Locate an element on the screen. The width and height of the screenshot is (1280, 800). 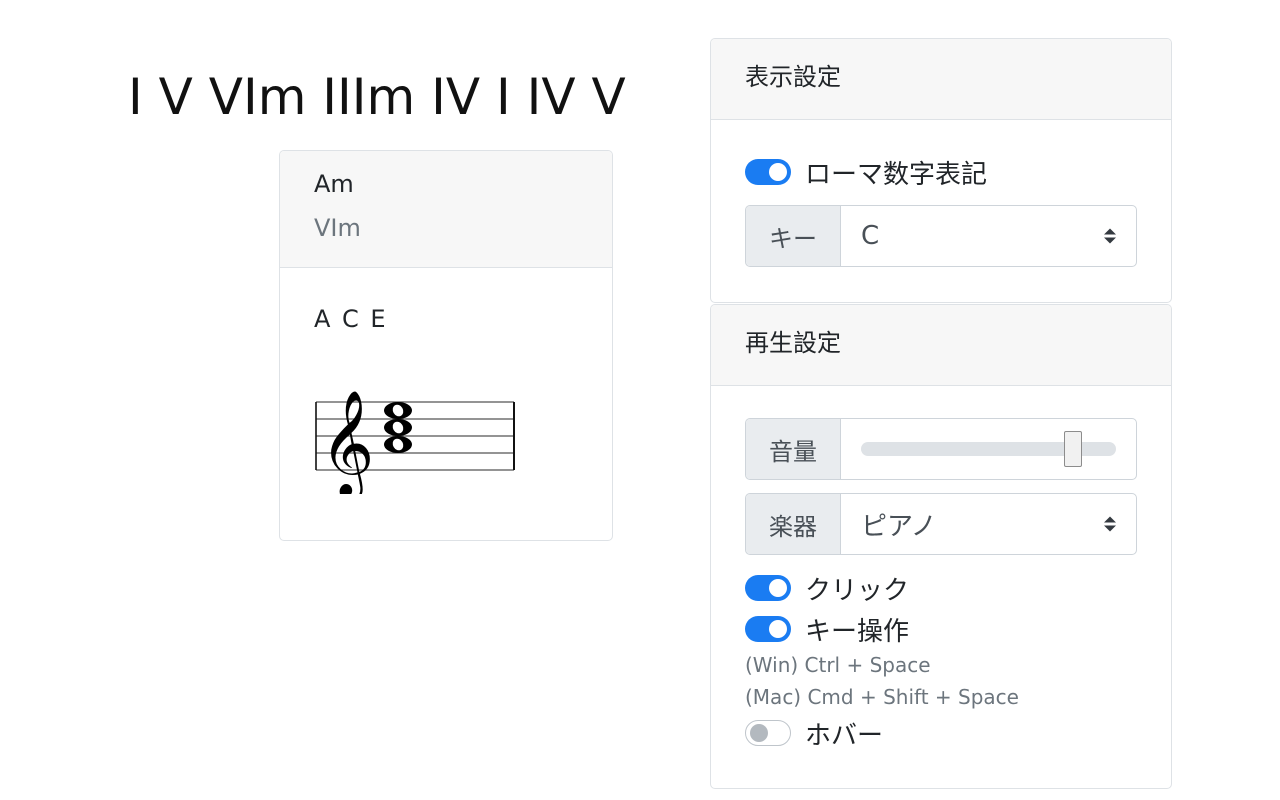
playback-settings-title: 再生設定 is located at coordinates (941, 345).